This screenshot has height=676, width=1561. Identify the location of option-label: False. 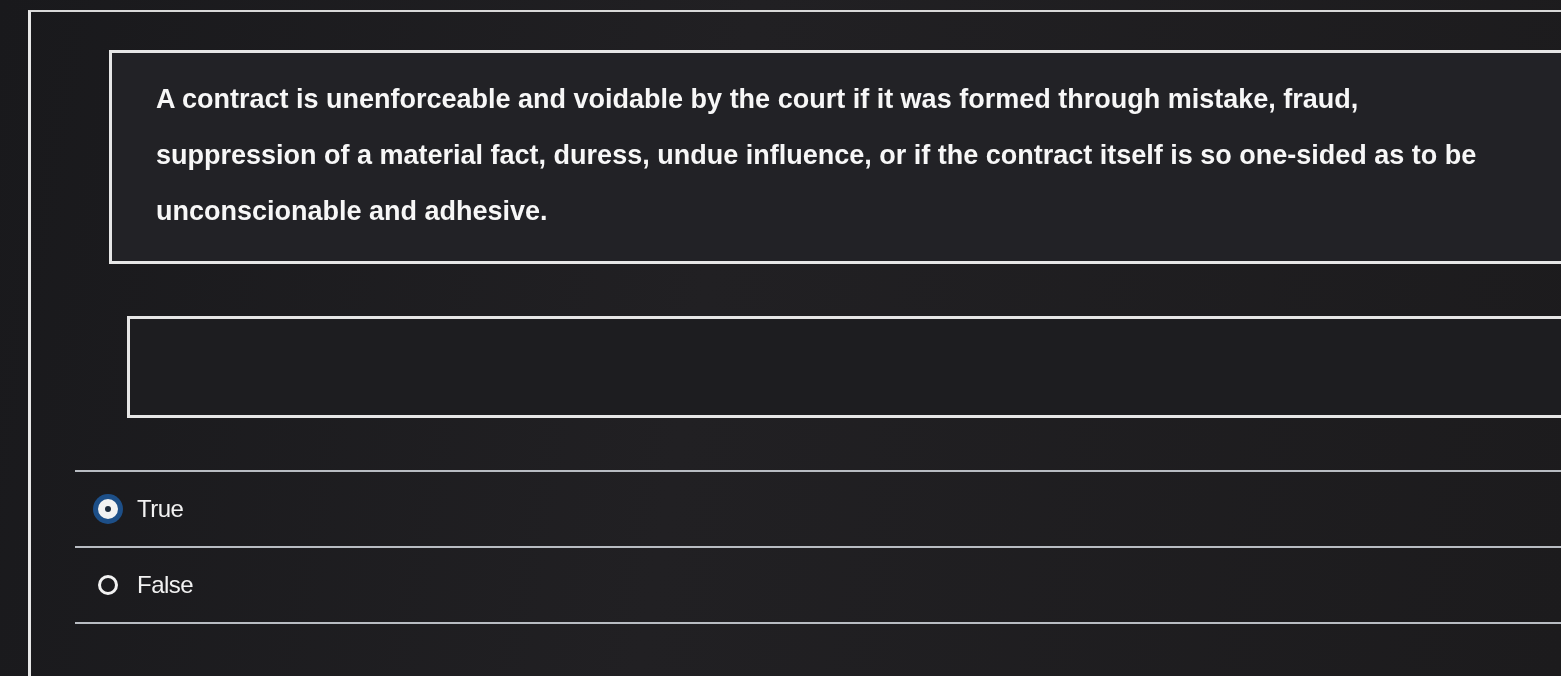
(165, 585).